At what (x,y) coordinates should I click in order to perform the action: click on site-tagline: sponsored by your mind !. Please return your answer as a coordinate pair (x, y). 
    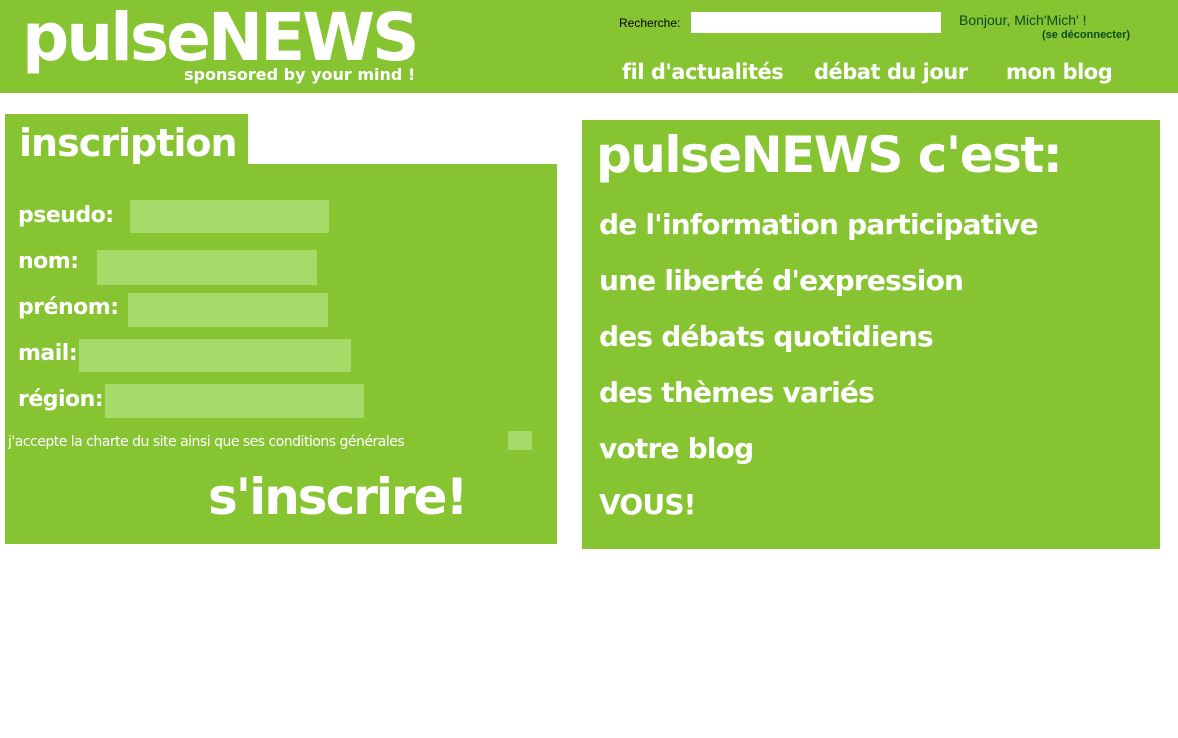
    Looking at the image, I should click on (300, 74).